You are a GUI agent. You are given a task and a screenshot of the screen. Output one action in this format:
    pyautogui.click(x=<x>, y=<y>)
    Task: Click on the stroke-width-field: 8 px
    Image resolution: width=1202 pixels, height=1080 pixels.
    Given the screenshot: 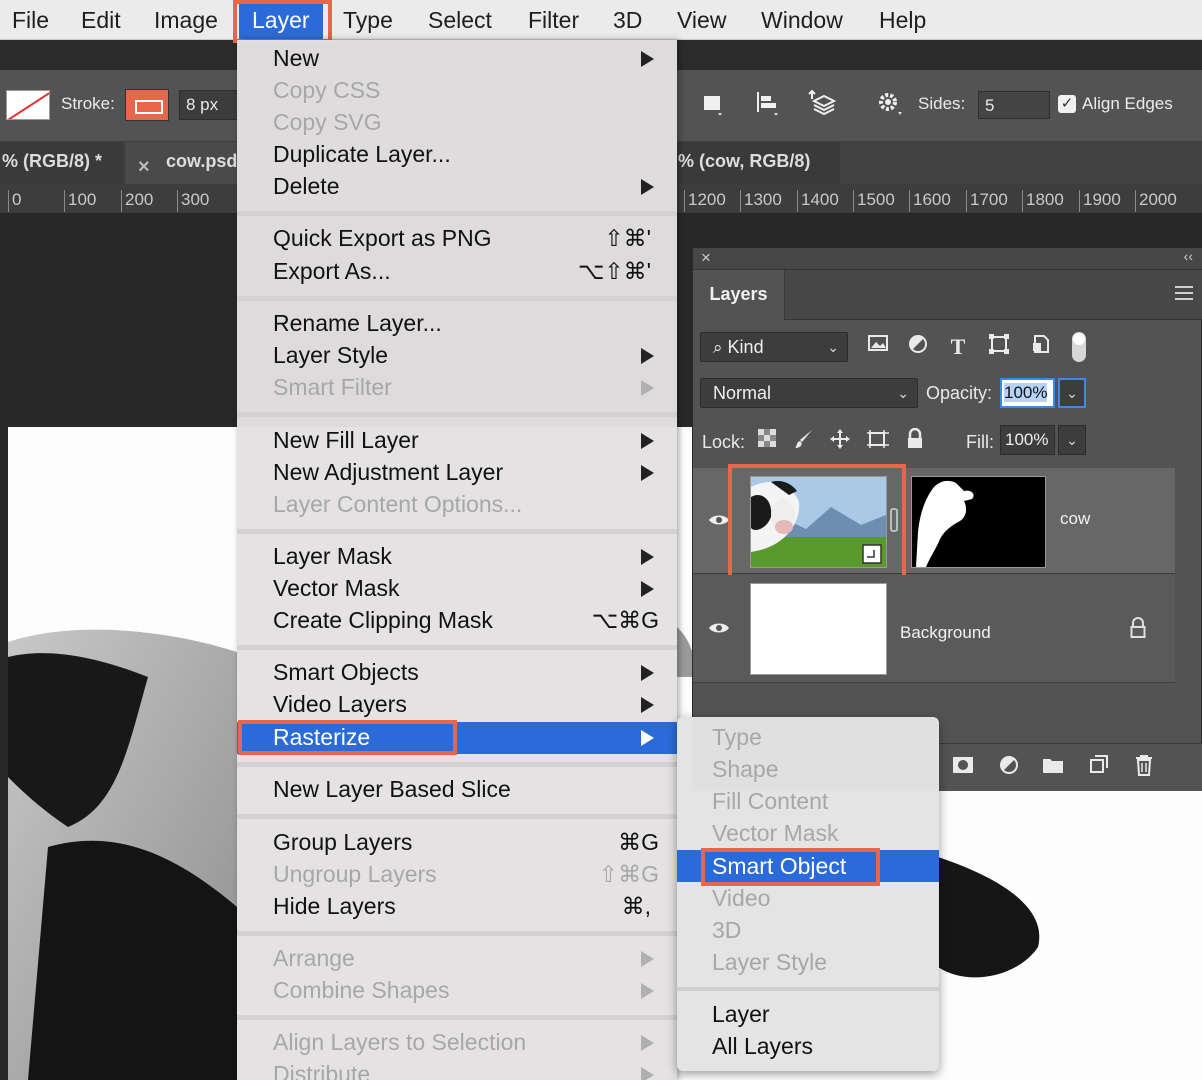 What is the action you would take?
    pyautogui.click(x=209, y=105)
    